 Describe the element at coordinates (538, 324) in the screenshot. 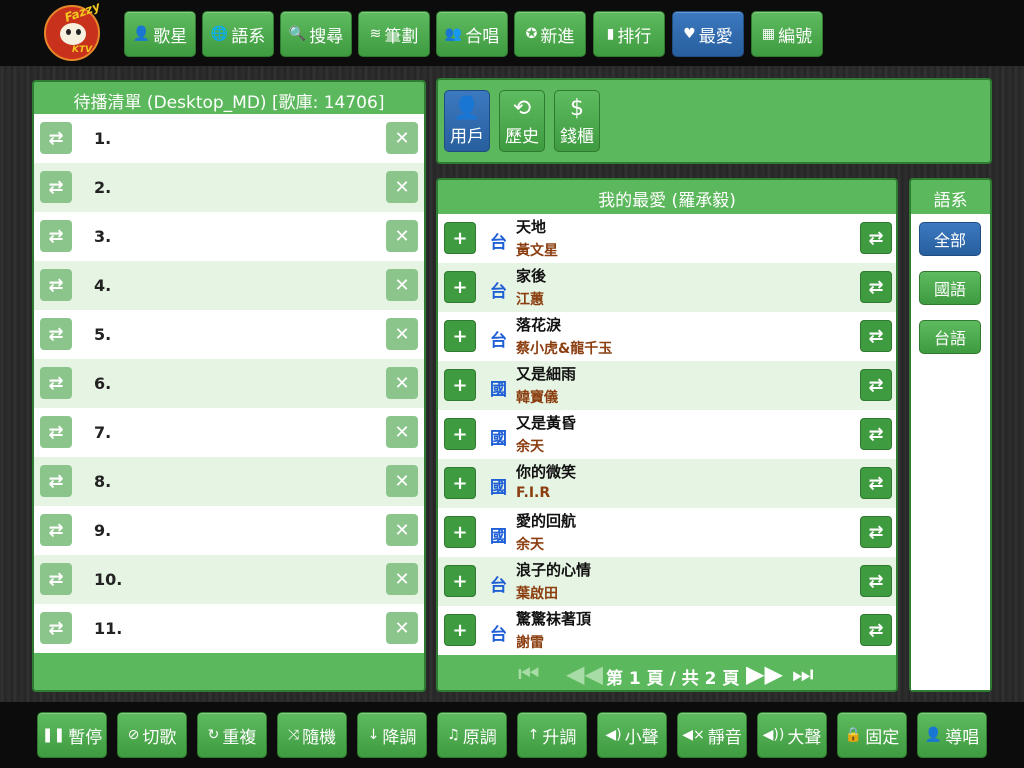

I see `song-title: 落花淚` at that location.